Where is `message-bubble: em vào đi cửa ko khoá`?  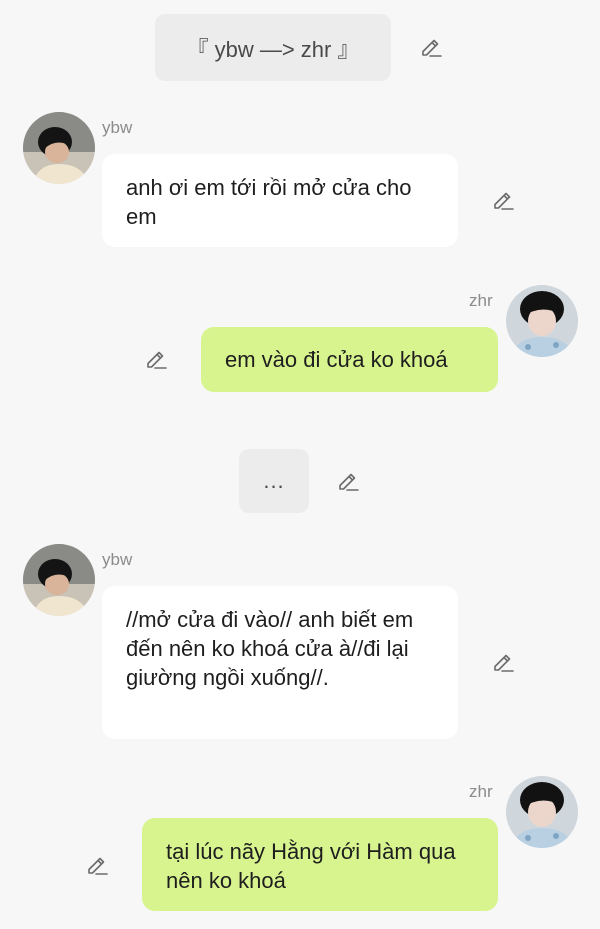
message-bubble: em vào đi cửa ko khoá is located at coordinates (349, 359).